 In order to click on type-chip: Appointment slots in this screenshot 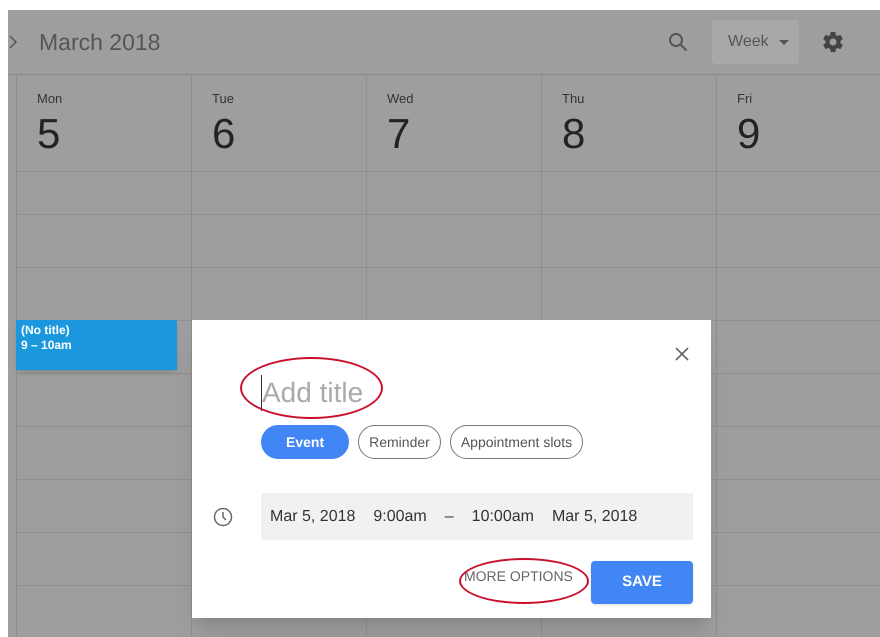, I will do `click(517, 442)`.